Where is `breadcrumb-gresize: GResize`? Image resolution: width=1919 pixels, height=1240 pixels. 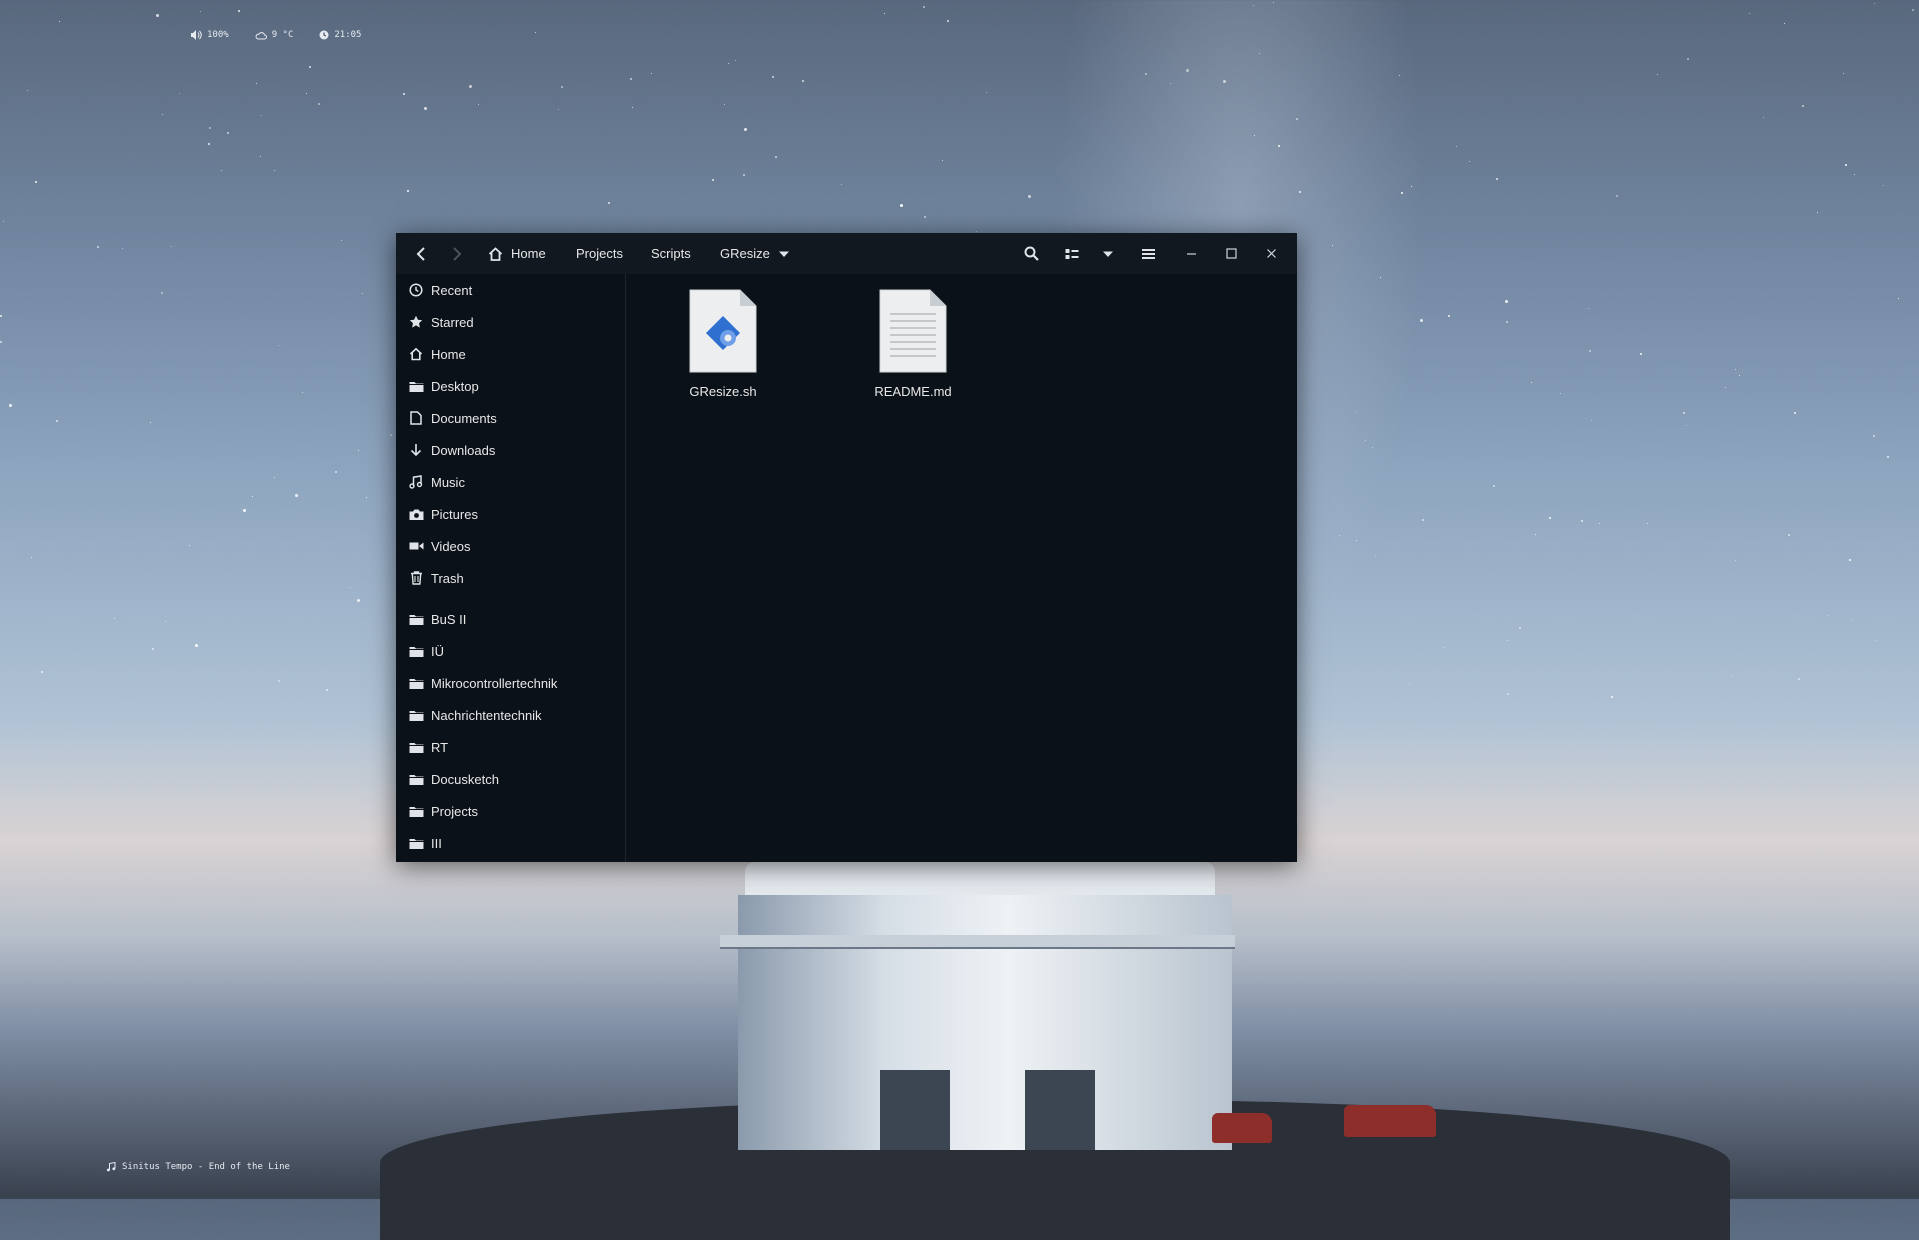 breadcrumb-gresize: GResize is located at coordinates (755, 253).